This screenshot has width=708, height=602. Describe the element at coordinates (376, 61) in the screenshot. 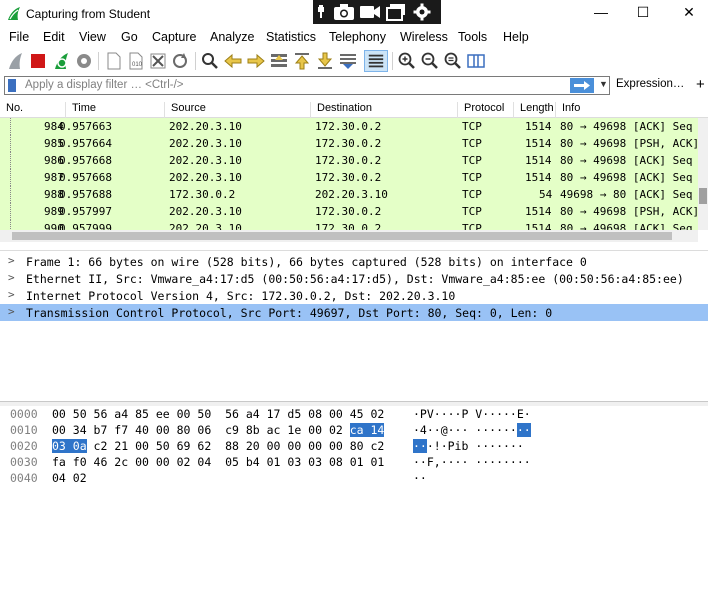

I see `colorize-toggle` at that location.